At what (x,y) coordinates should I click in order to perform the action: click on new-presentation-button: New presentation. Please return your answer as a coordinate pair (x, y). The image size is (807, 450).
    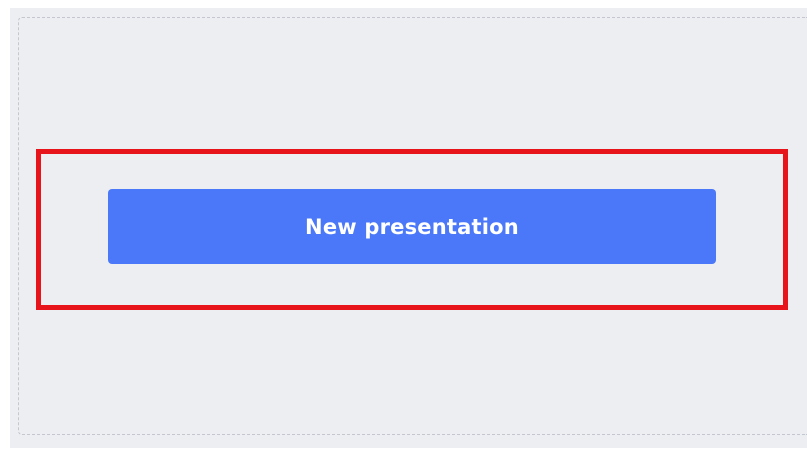
    Looking at the image, I should click on (412, 226).